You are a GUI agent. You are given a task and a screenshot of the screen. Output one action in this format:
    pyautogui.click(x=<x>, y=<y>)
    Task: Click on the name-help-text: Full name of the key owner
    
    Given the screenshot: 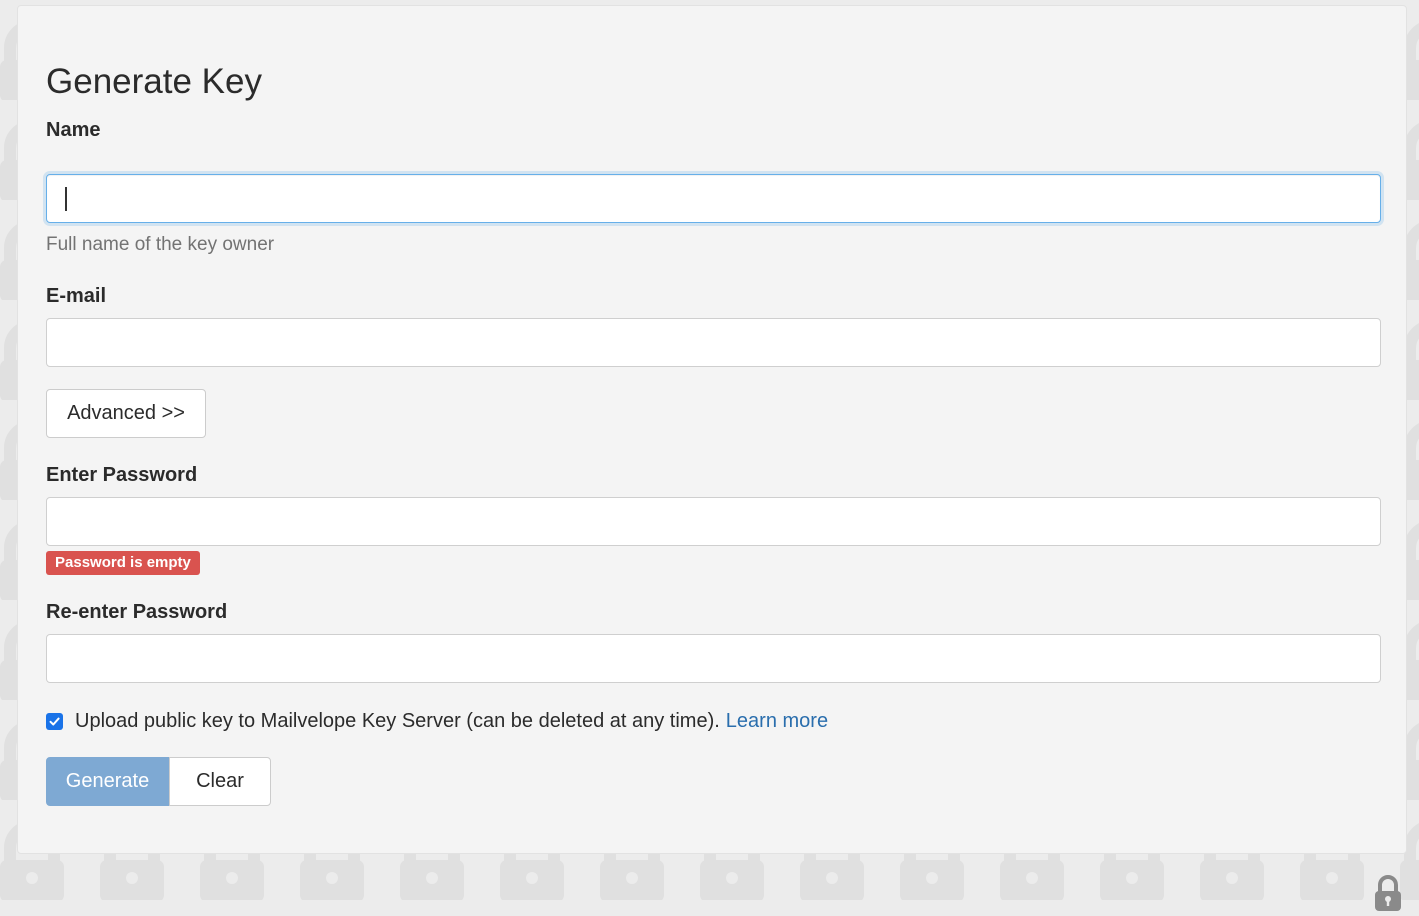 What is the action you would take?
    pyautogui.click(x=160, y=244)
    